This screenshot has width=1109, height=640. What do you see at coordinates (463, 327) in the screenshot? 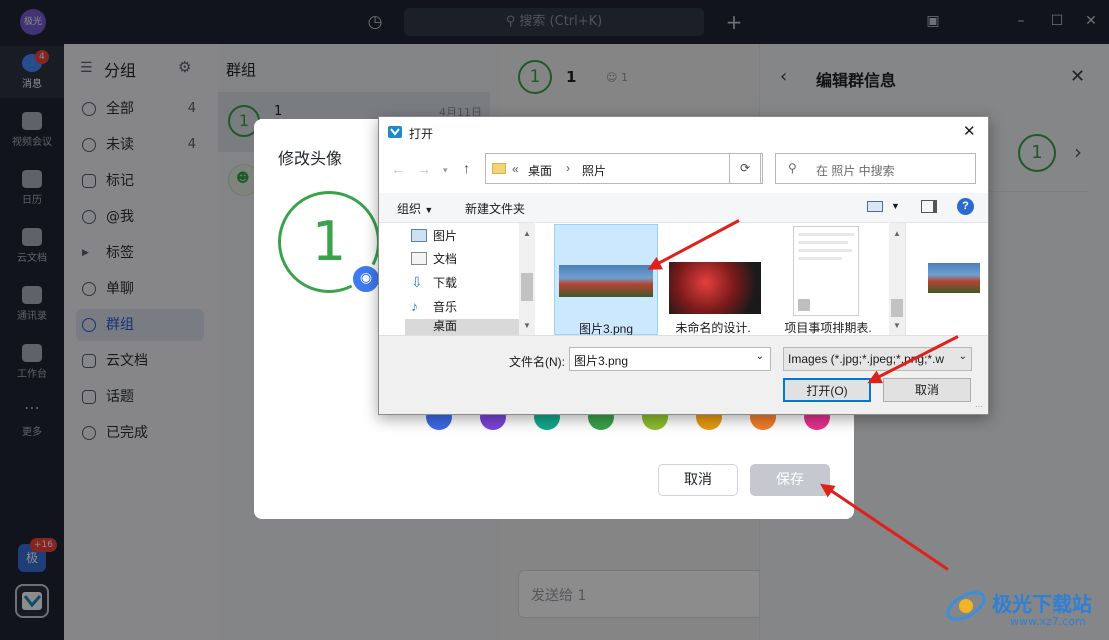
I see `tree-selection` at bounding box center [463, 327].